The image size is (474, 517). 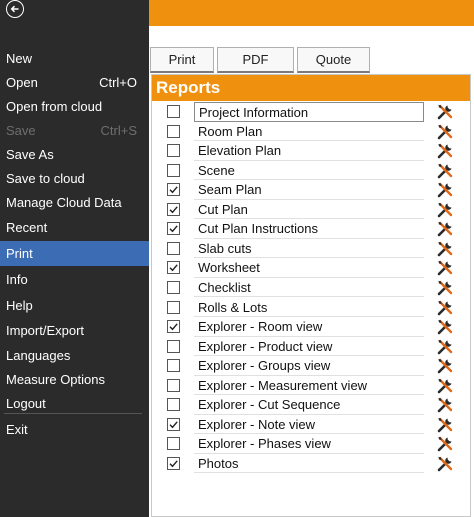 What do you see at coordinates (311, 88) in the screenshot?
I see `reports-header: Reports` at bounding box center [311, 88].